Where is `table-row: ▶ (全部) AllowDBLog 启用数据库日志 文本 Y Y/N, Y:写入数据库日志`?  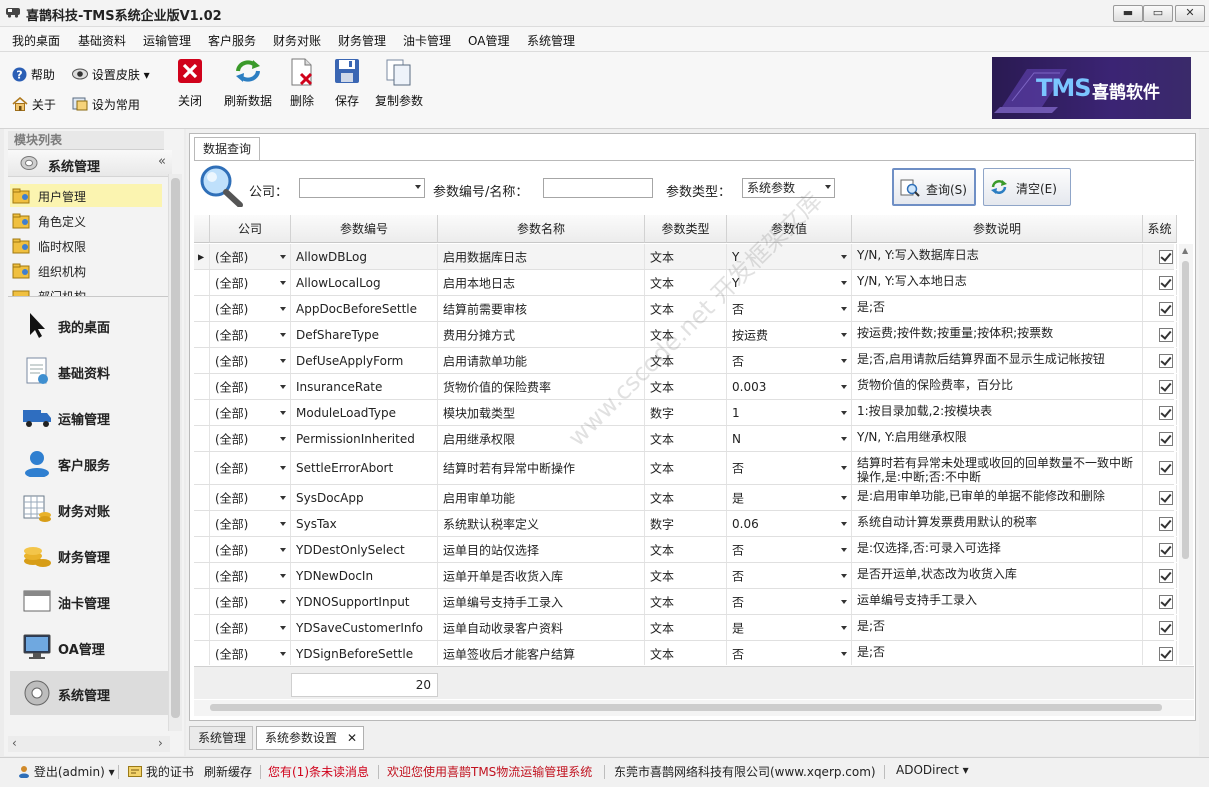
table-row: ▶ (全部) AllowDBLog 启用数据库日志 文本 Y Y/N, Y:写入数据库日志 is located at coordinates (685, 257).